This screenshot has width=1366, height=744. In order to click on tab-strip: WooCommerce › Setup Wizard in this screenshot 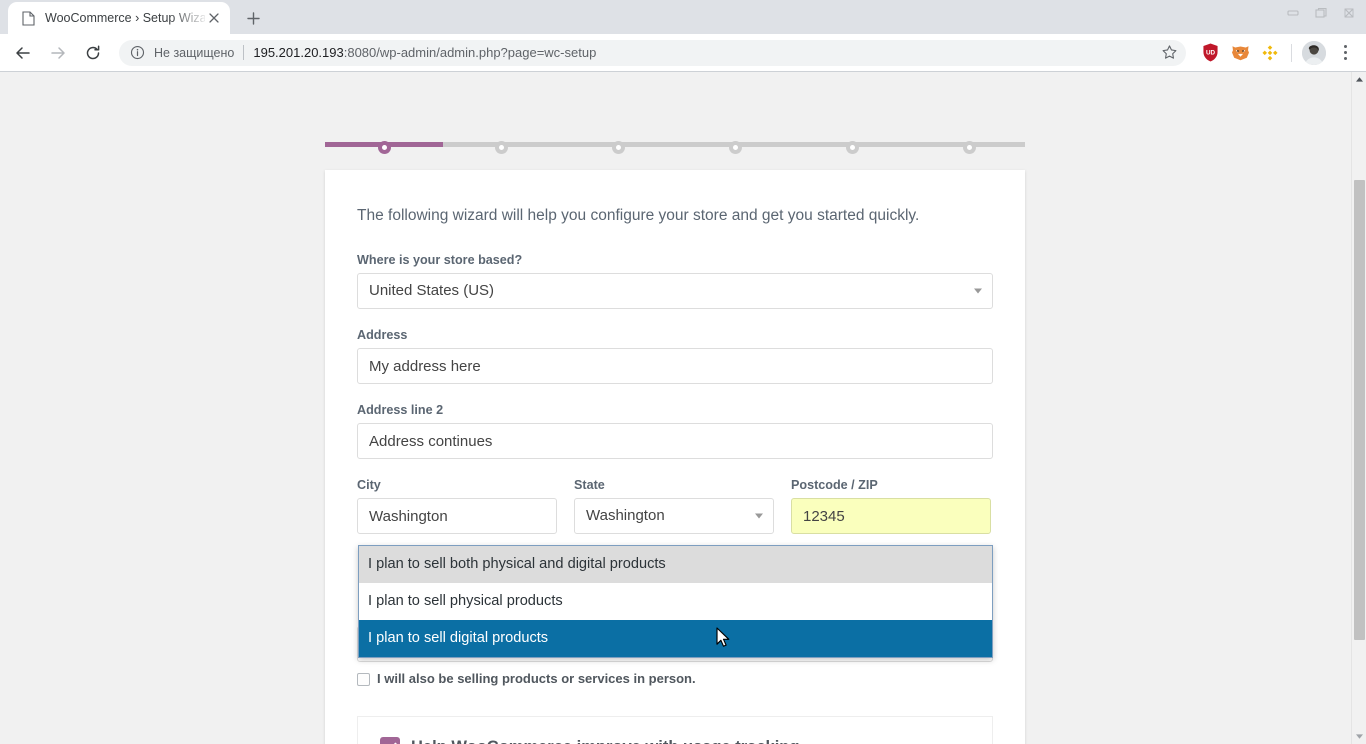, I will do `click(683, 17)`.